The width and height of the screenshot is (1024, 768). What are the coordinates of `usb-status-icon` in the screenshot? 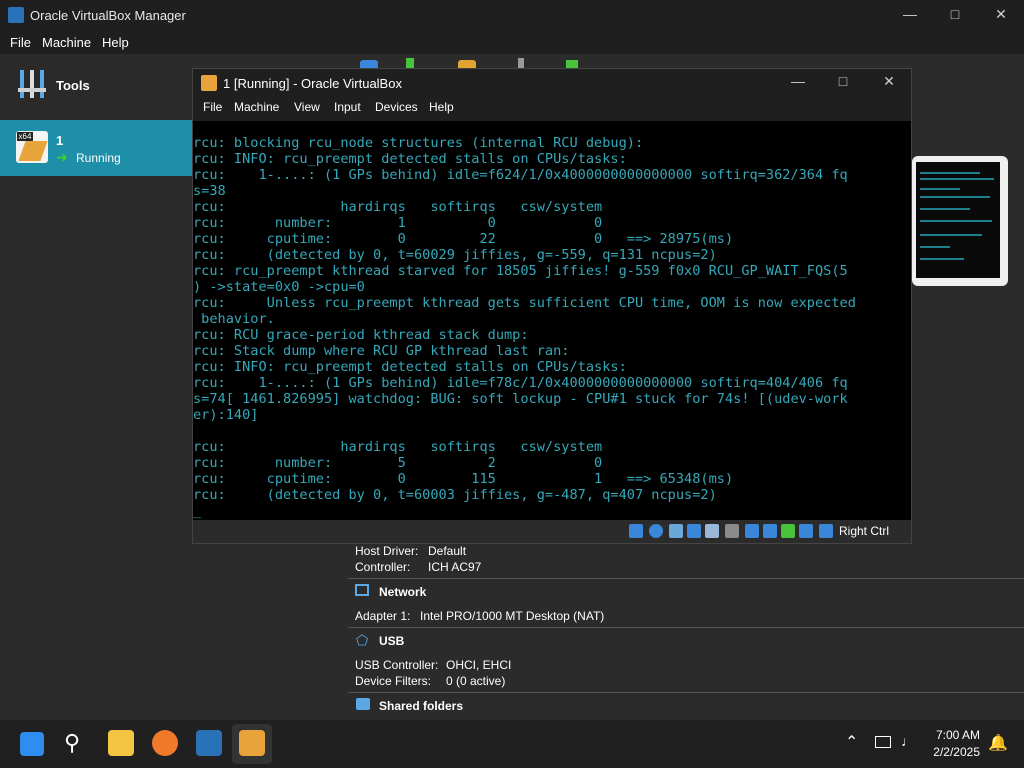 It's located at (712, 531).